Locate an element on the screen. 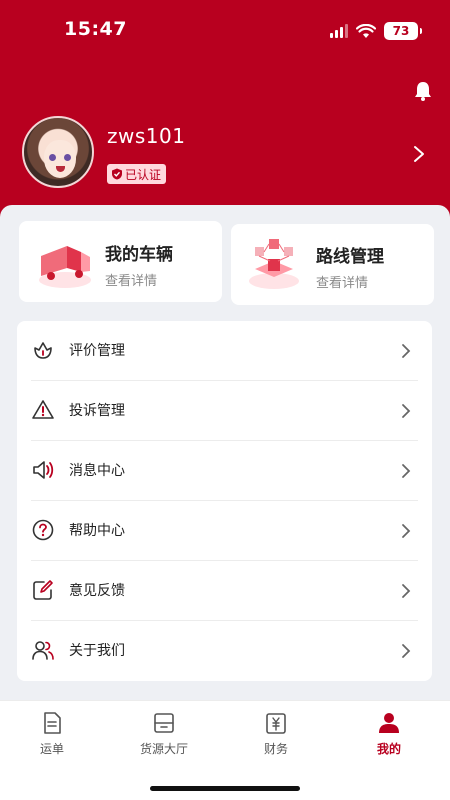  cargo-icon is located at coordinates (164, 723).